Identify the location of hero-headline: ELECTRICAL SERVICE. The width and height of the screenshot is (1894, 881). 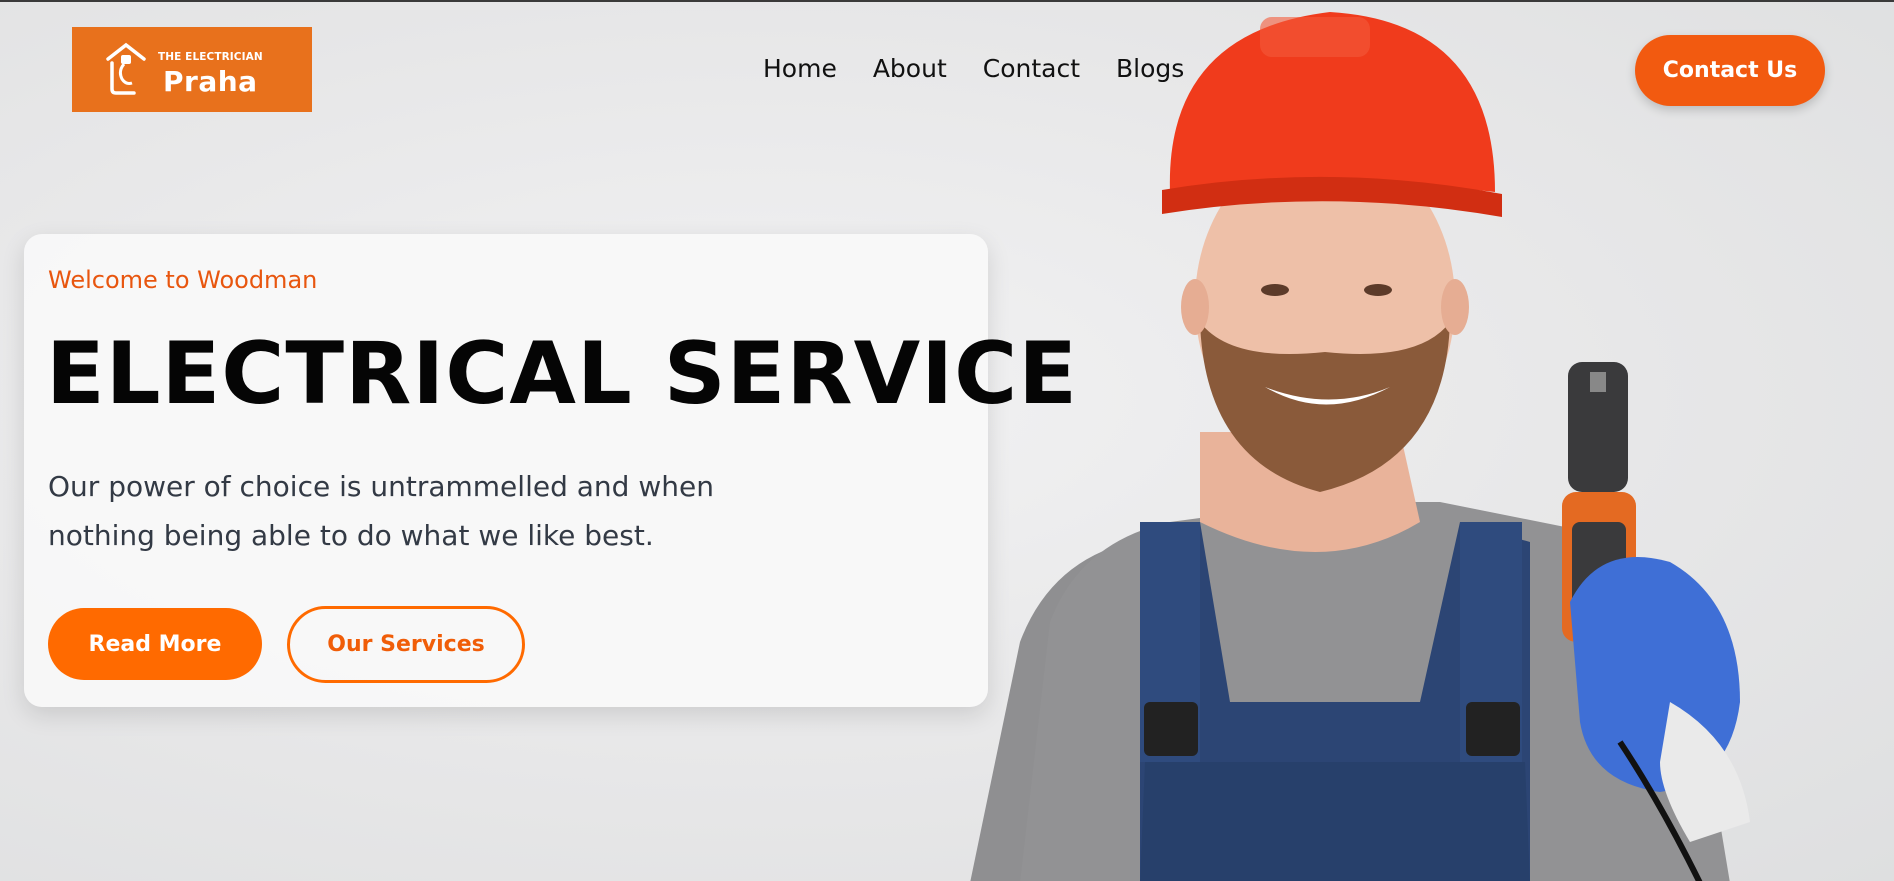
(562, 374).